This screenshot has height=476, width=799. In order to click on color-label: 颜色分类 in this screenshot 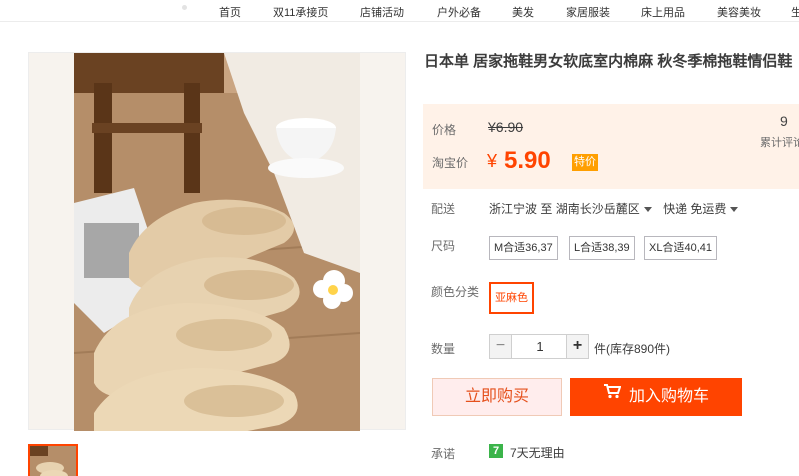, I will do `click(455, 292)`.